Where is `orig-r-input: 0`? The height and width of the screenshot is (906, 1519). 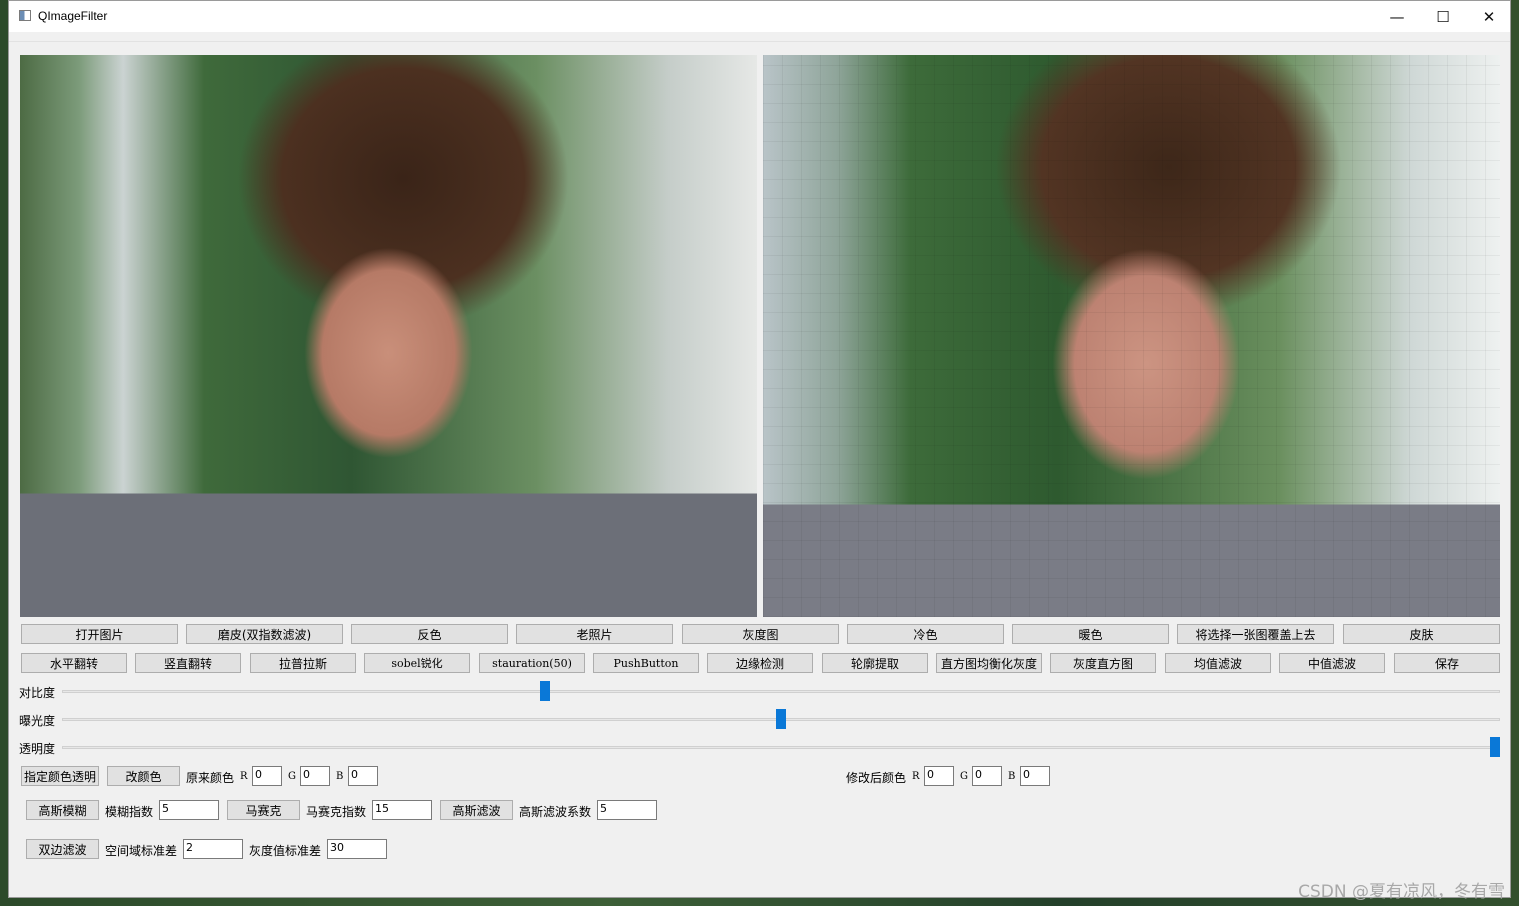 orig-r-input: 0 is located at coordinates (267, 776).